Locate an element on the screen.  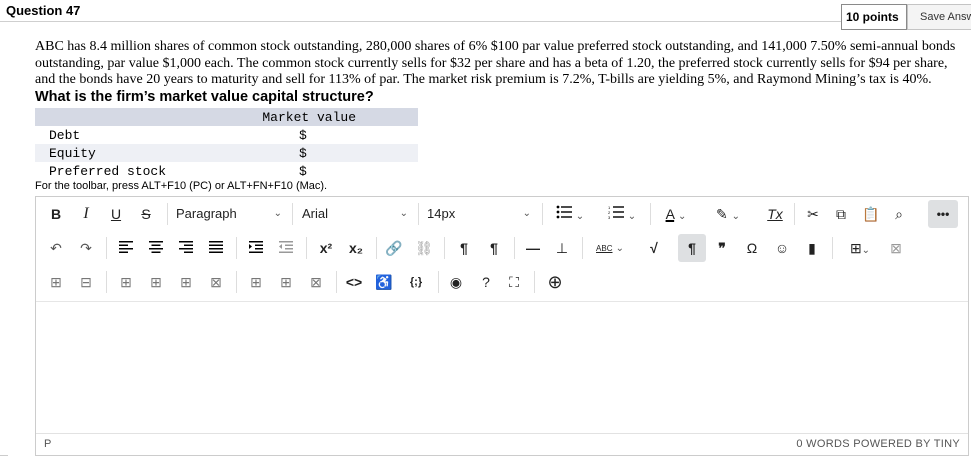
undo-button: ↶ is located at coordinates (56, 248).